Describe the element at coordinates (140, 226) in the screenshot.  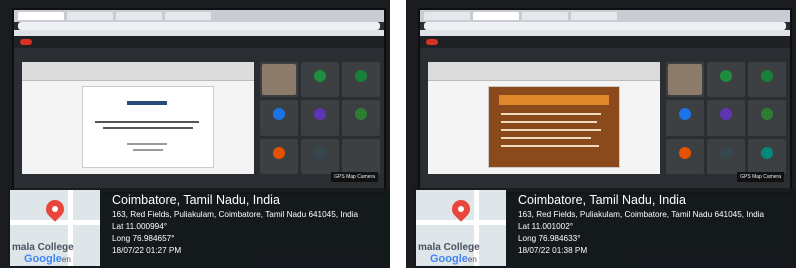
I see `location-latitude: Lat 11.000994°` at that location.